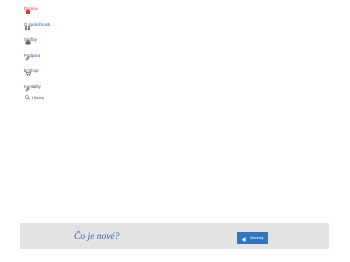  What do you see at coordinates (31, 8) in the screenshot?
I see `nav-item-label: Domov` at bounding box center [31, 8].